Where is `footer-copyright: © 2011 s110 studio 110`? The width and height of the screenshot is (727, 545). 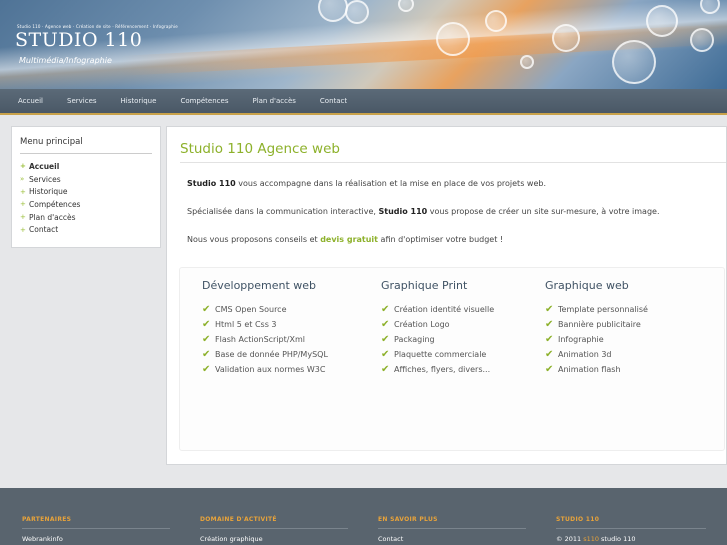
footer-copyright: © 2011 s110 studio 110 is located at coordinates (631, 539).